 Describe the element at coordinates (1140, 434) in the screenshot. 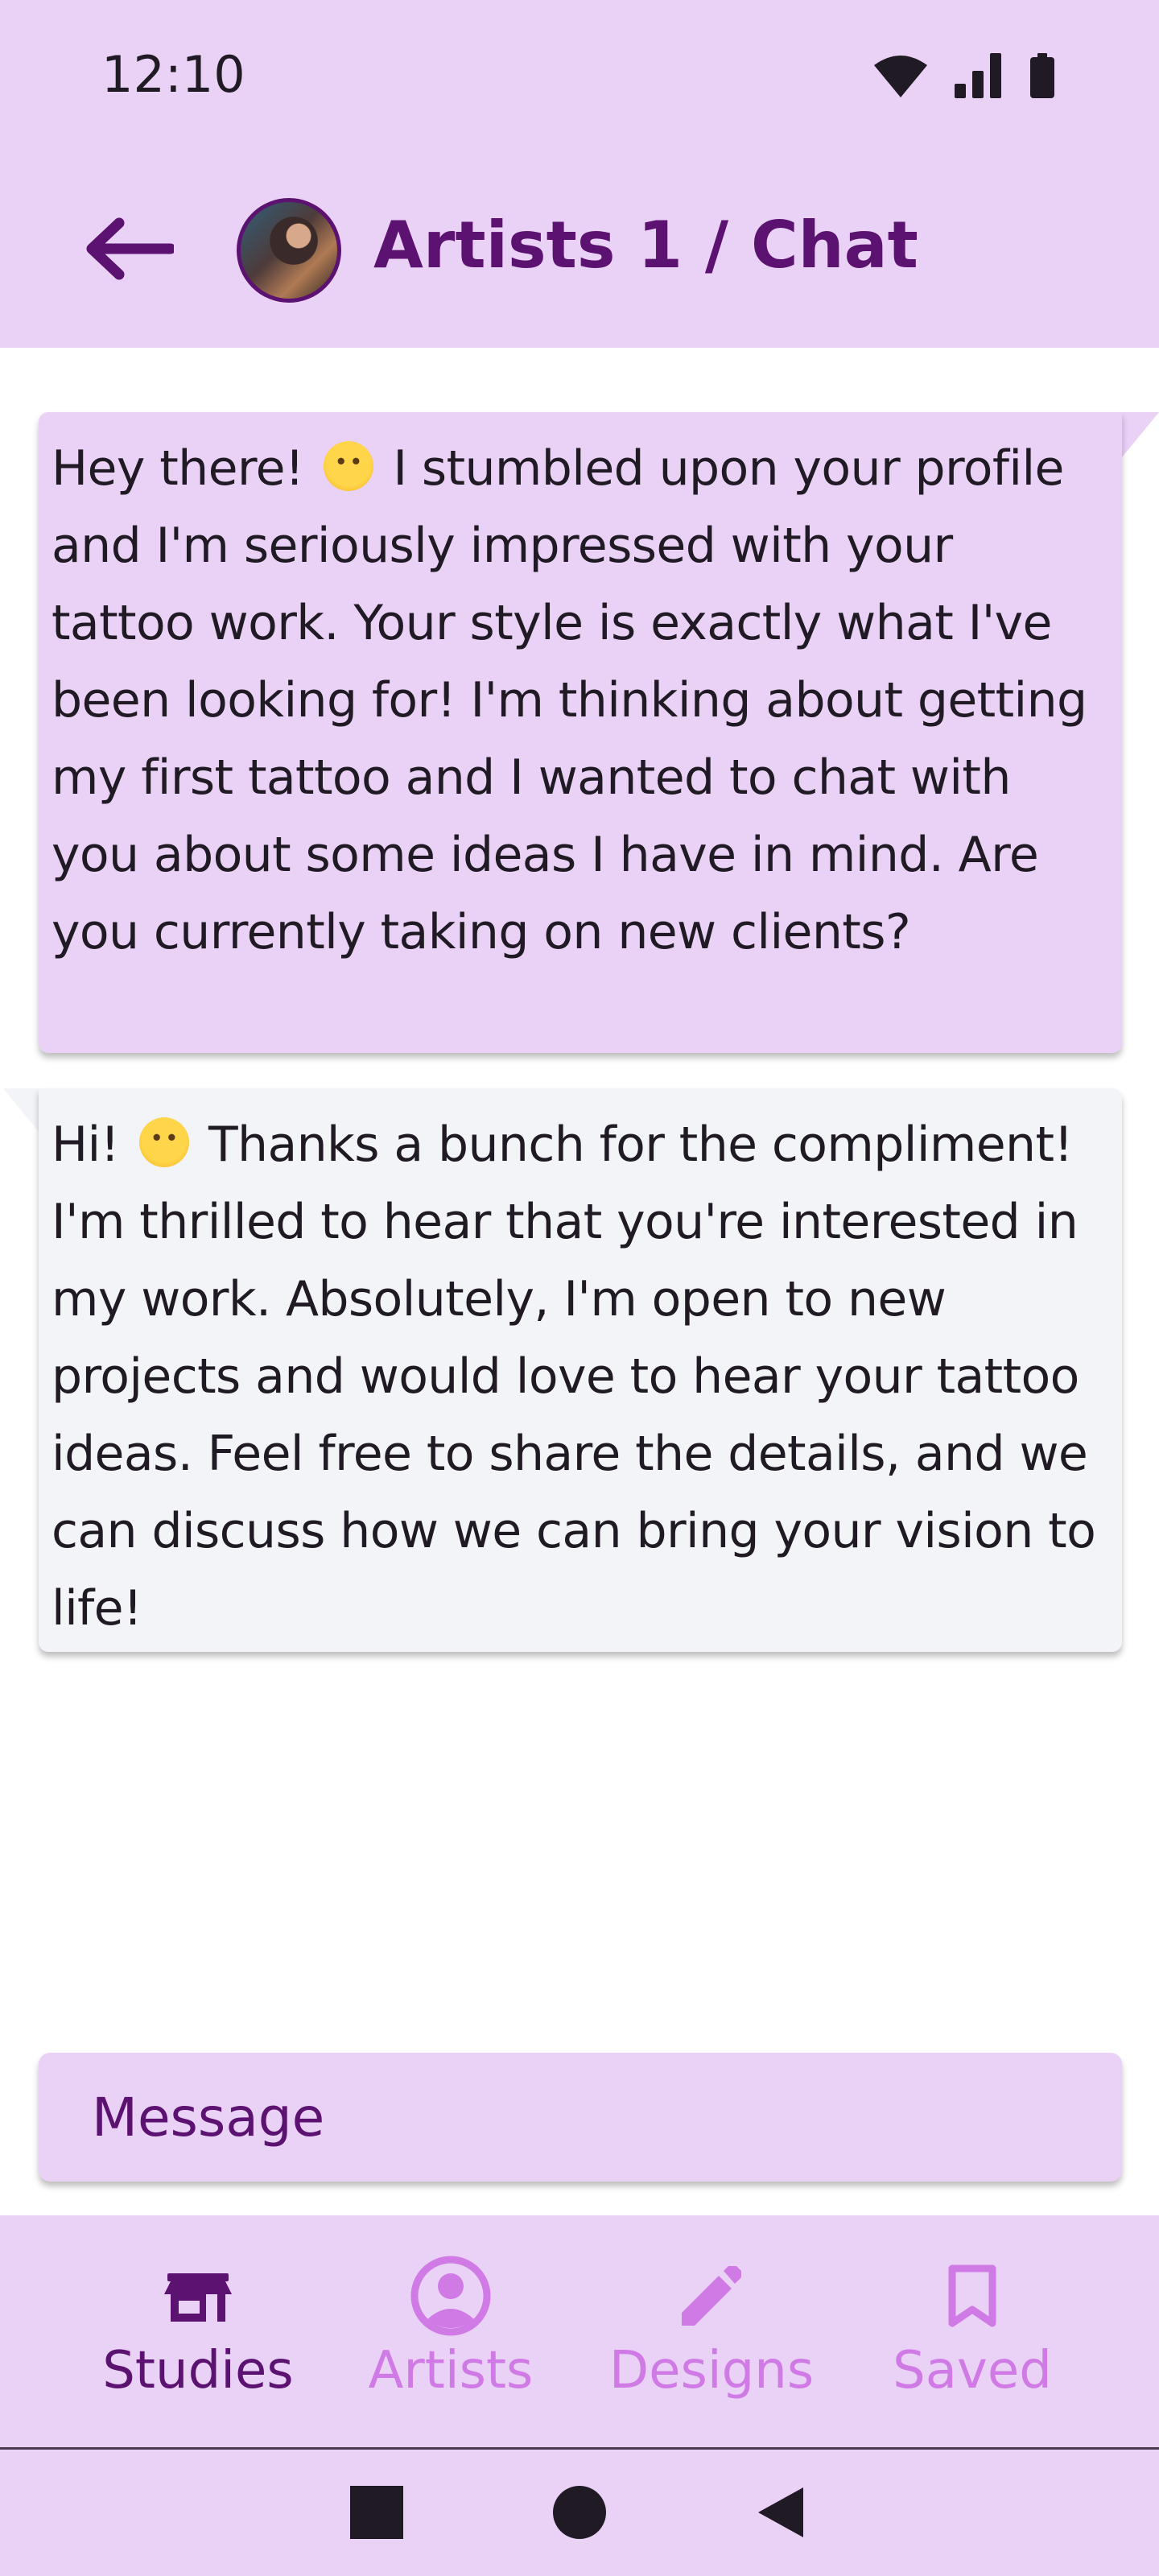

I see `sent-bubble-tail` at that location.